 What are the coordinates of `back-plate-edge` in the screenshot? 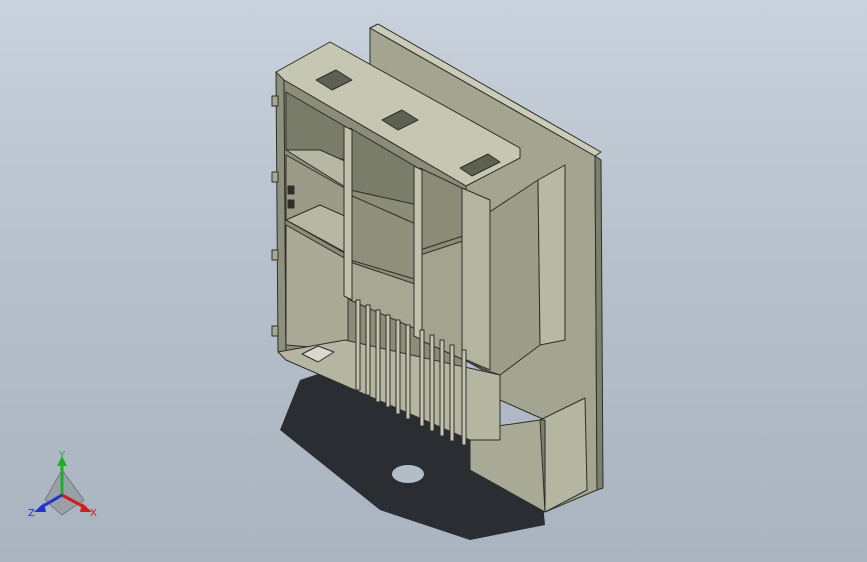 It's located at (599, 323).